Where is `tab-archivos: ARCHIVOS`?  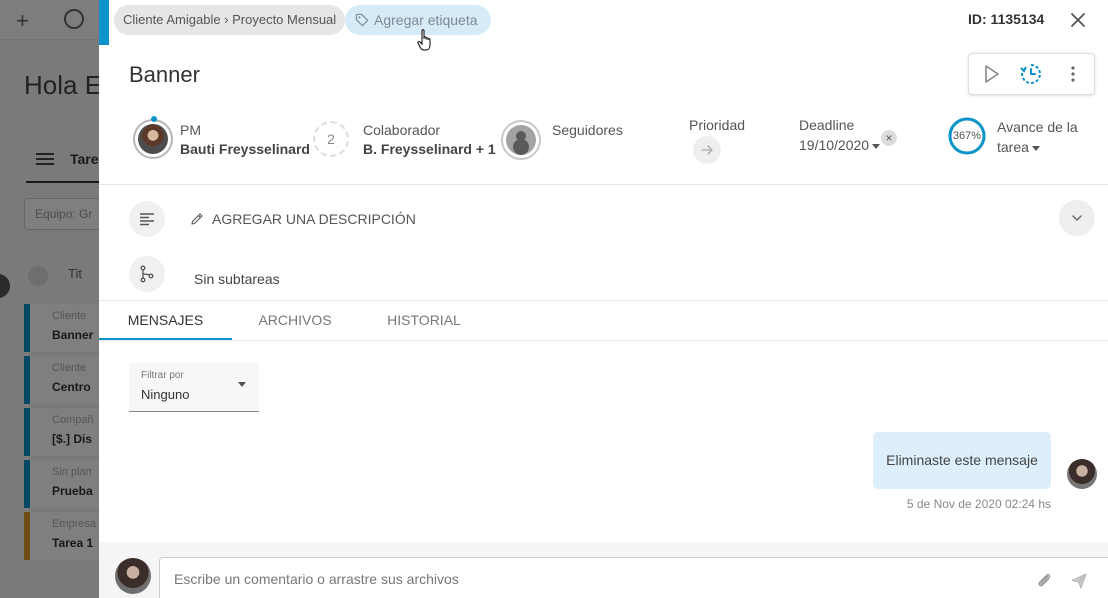
tab-archivos: ARCHIVOS is located at coordinates (295, 321).